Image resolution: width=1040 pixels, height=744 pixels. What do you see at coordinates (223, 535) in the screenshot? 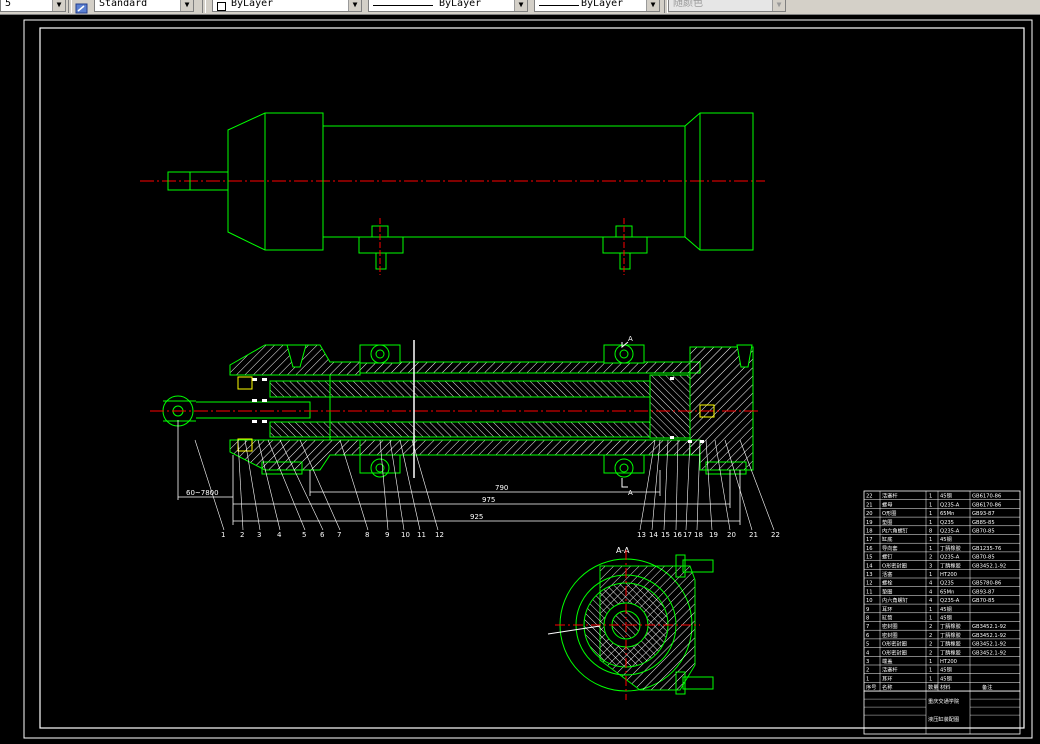
I see `leader-number: 1` at bounding box center [223, 535].